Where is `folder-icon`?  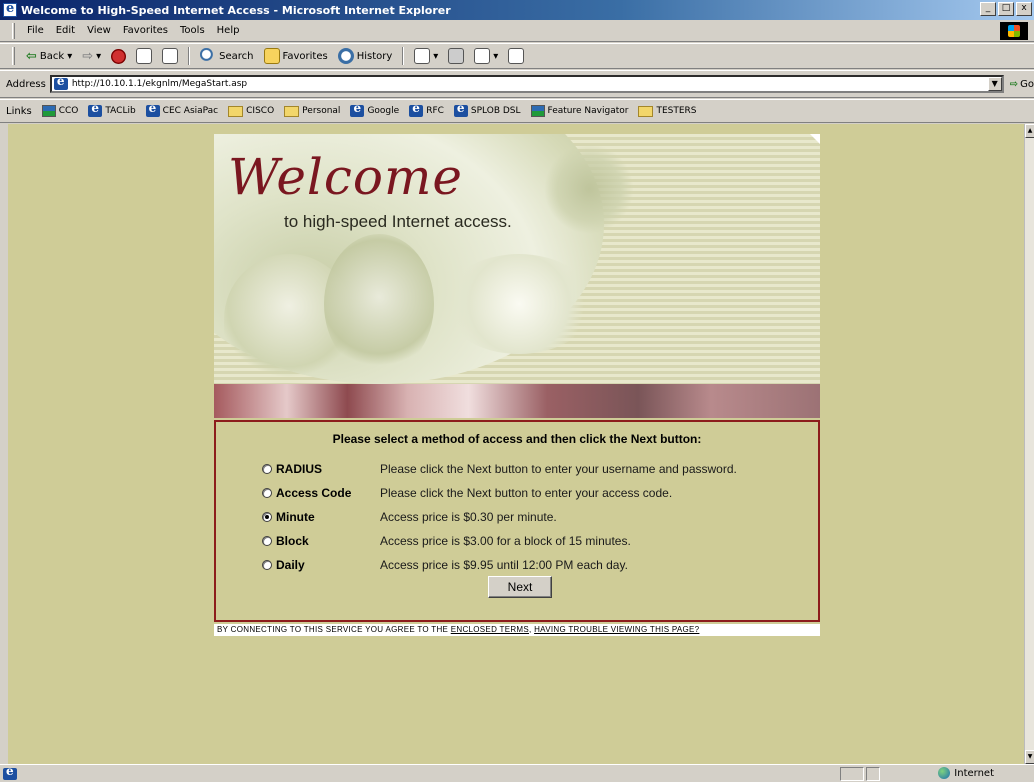 folder-icon is located at coordinates (236, 111).